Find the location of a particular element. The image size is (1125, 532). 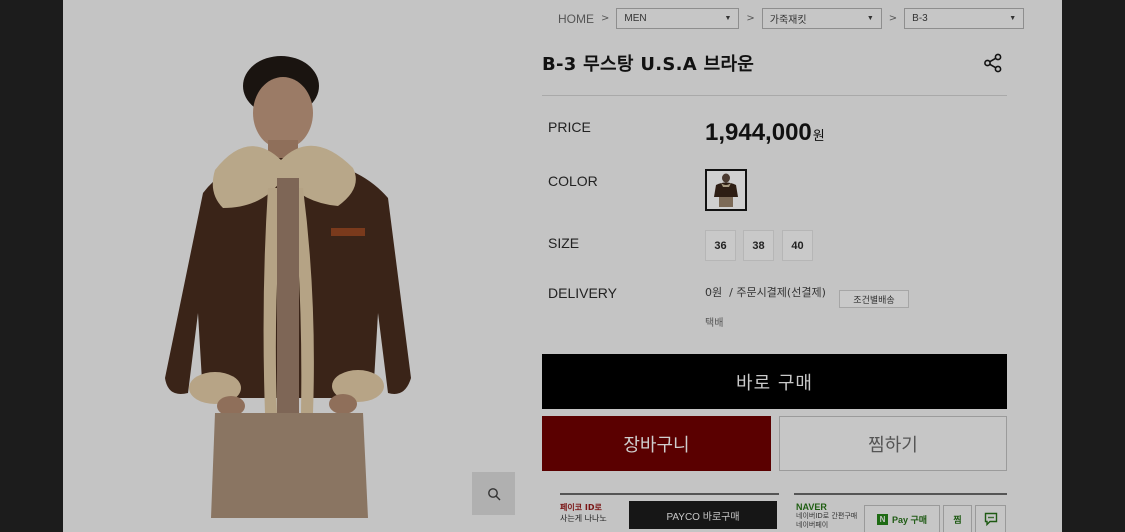

category-select-b3: B-3 ▼ is located at coordinates (964, 18).